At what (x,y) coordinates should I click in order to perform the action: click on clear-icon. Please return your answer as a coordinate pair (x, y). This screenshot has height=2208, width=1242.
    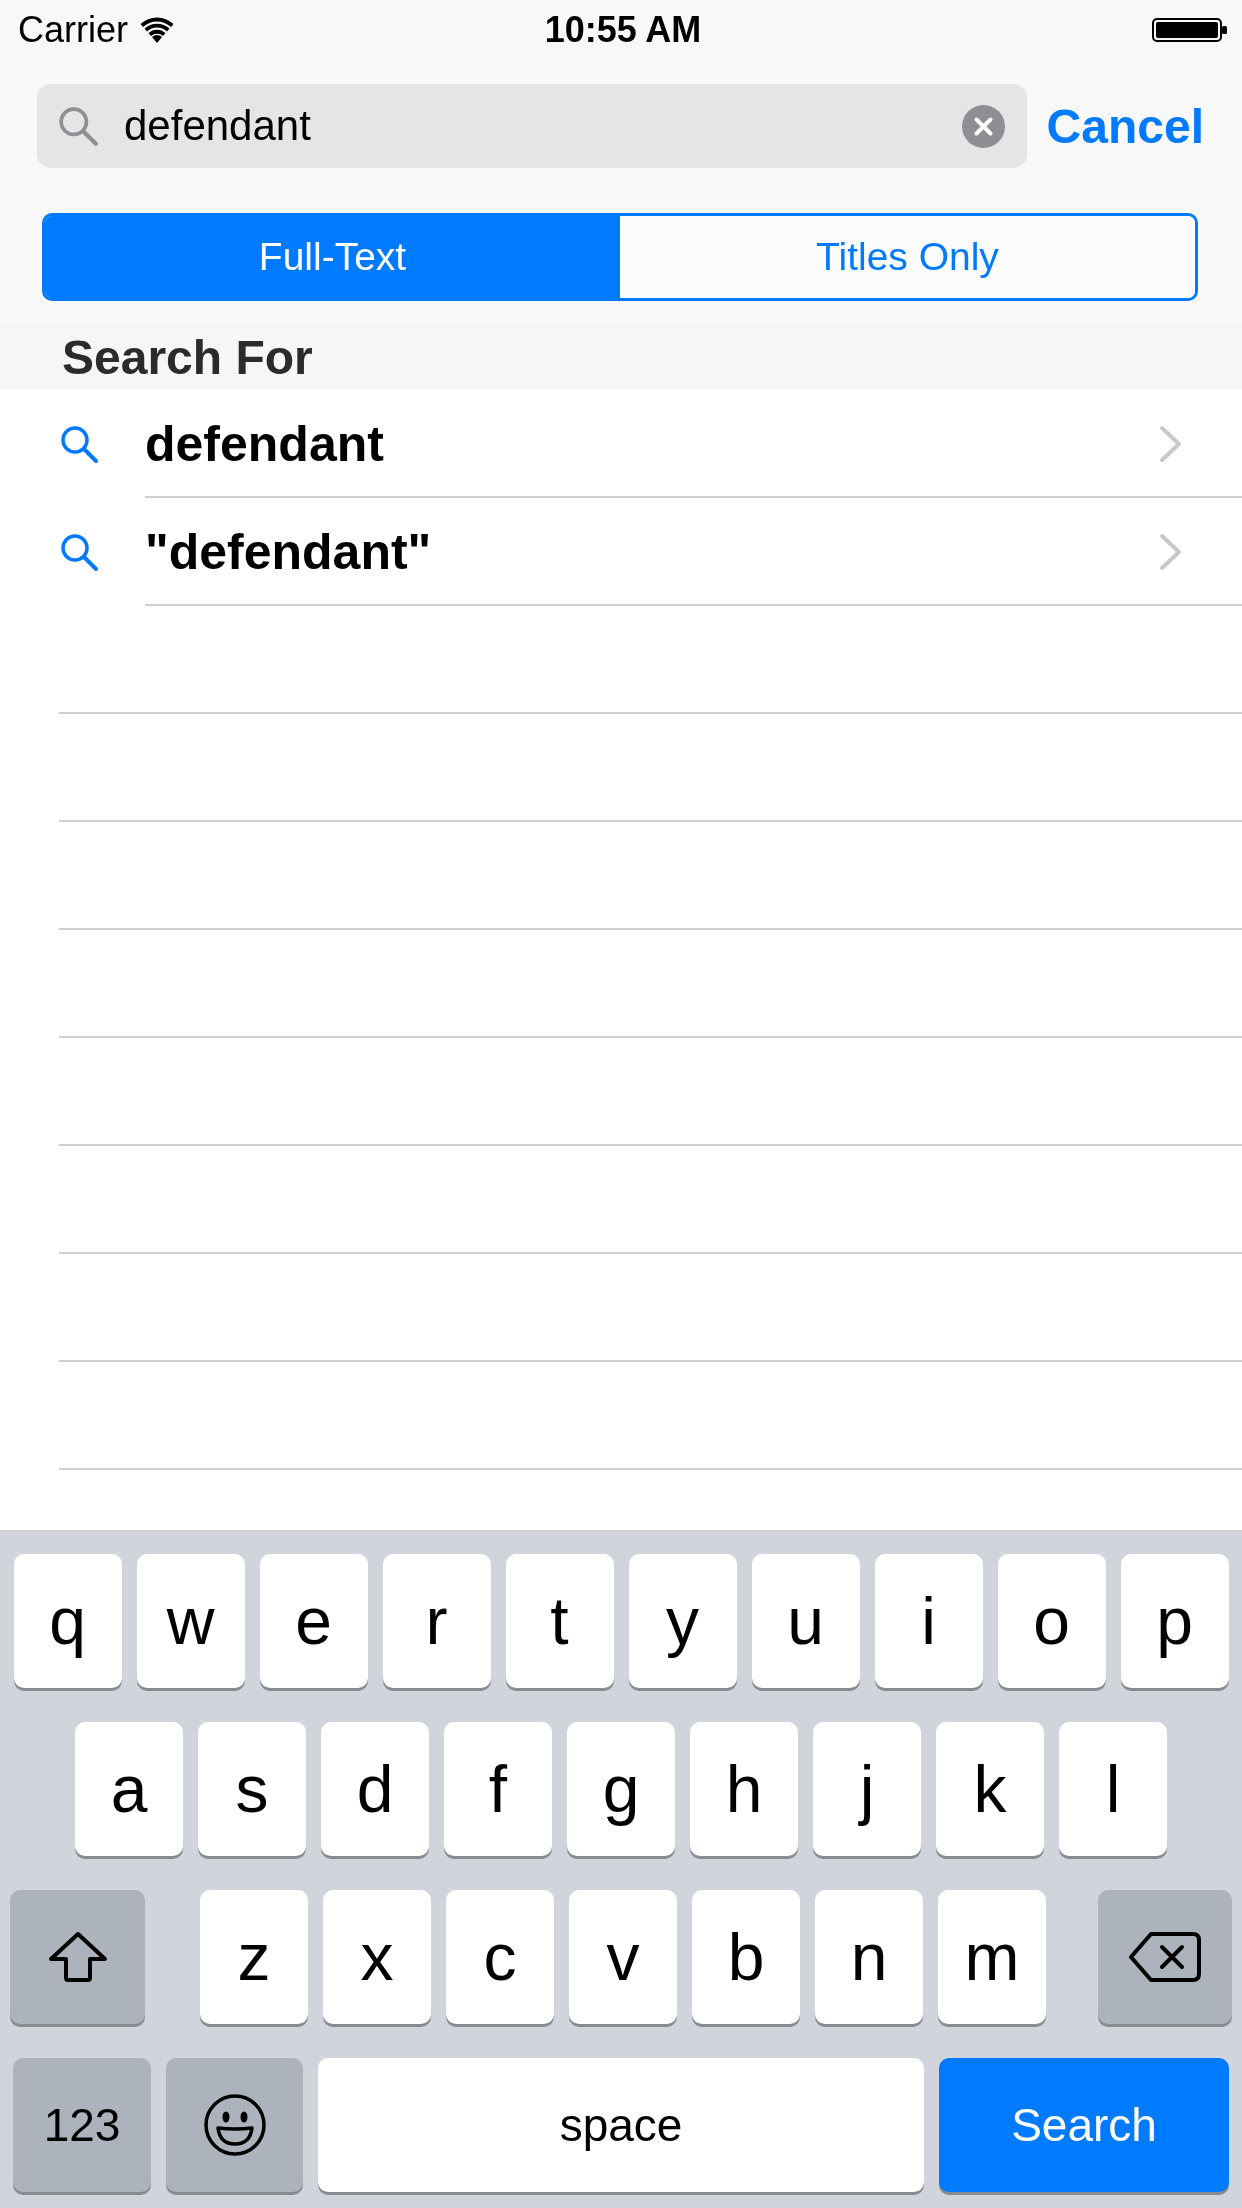
    Looking at the image, I should click on (983, 126).